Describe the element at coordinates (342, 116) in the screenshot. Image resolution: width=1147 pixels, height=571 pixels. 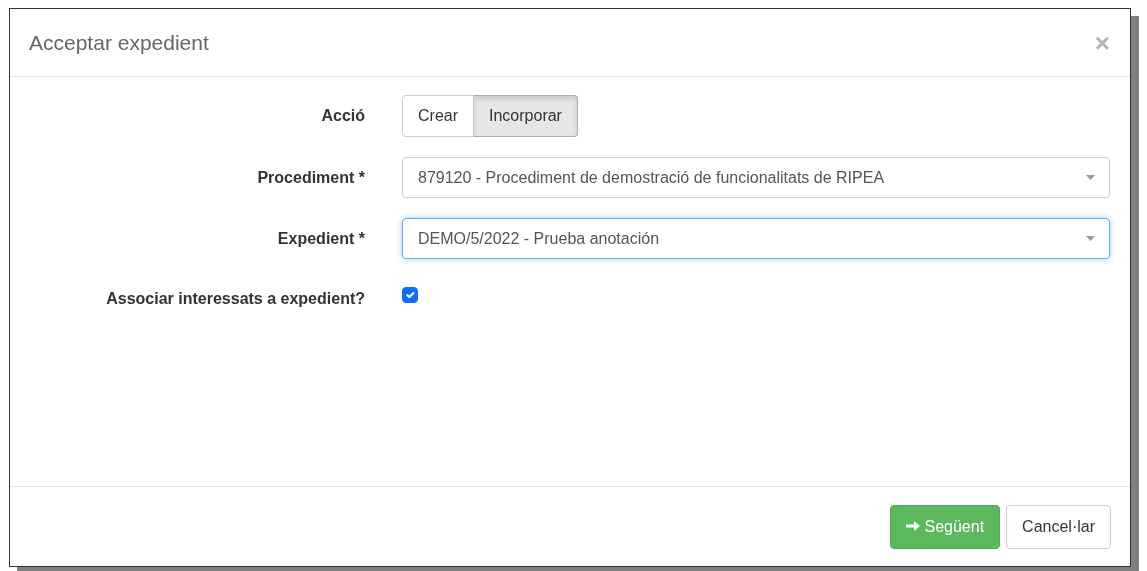
I see `field-label: Acció` at that location.